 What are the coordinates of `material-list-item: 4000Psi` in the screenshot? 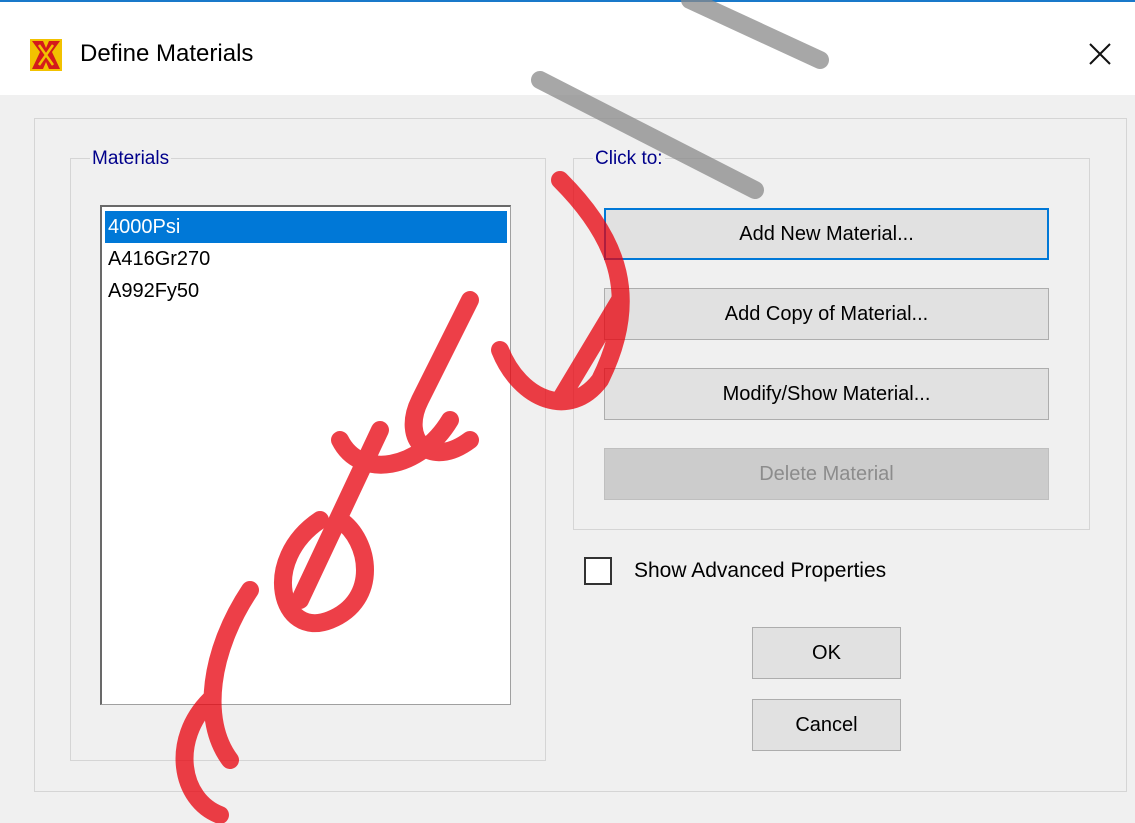 It's located at (306, 227).